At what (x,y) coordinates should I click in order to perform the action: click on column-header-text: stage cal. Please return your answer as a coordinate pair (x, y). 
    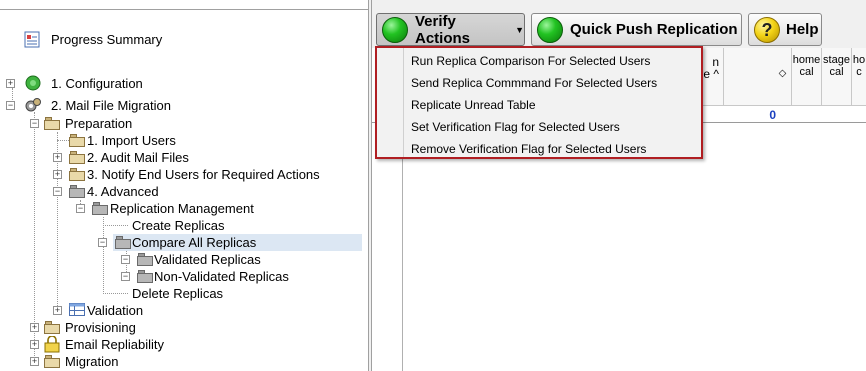
    Looking at the image, I should click on (836, 66).